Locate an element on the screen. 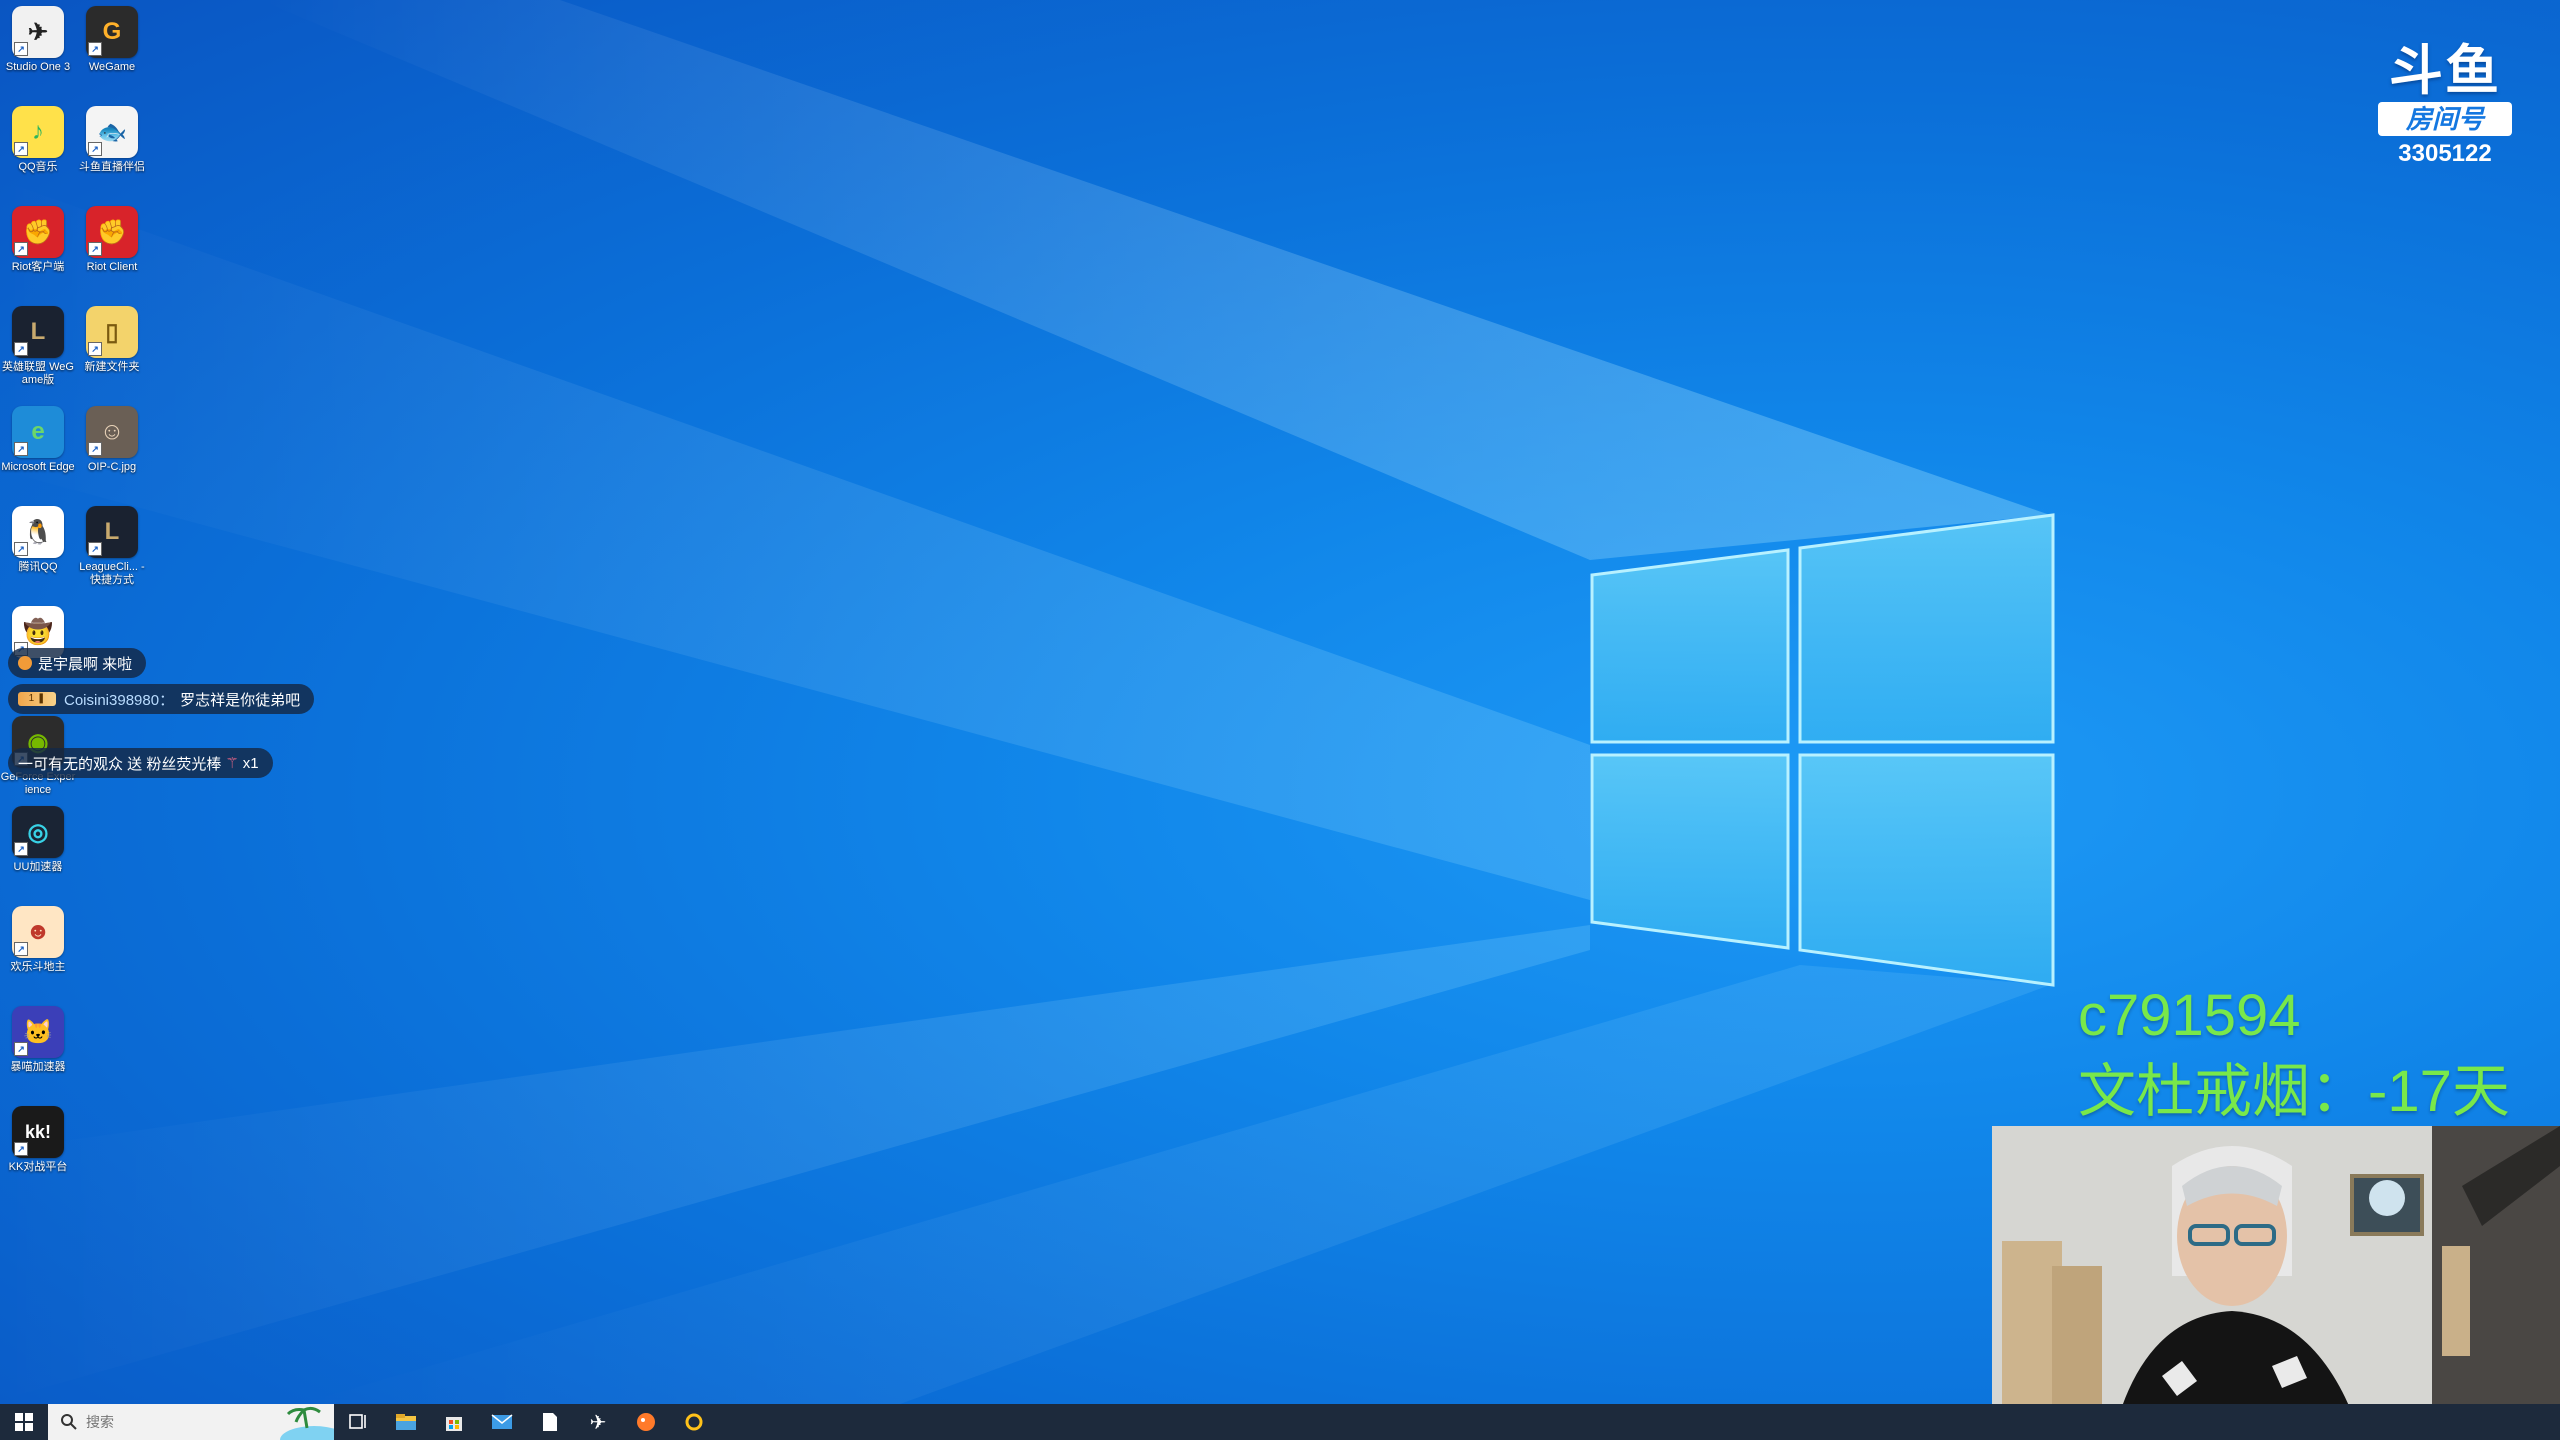 The image size is (2560, 1440). search-icon is located at coordinates (69, 1422).